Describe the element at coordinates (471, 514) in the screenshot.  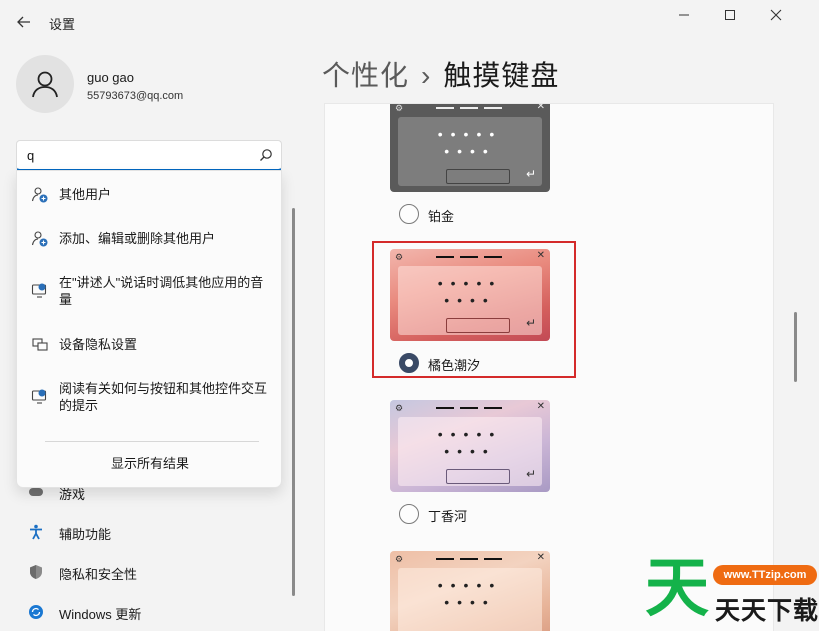
I see `theme-radio-row: 丁香河` at that location.